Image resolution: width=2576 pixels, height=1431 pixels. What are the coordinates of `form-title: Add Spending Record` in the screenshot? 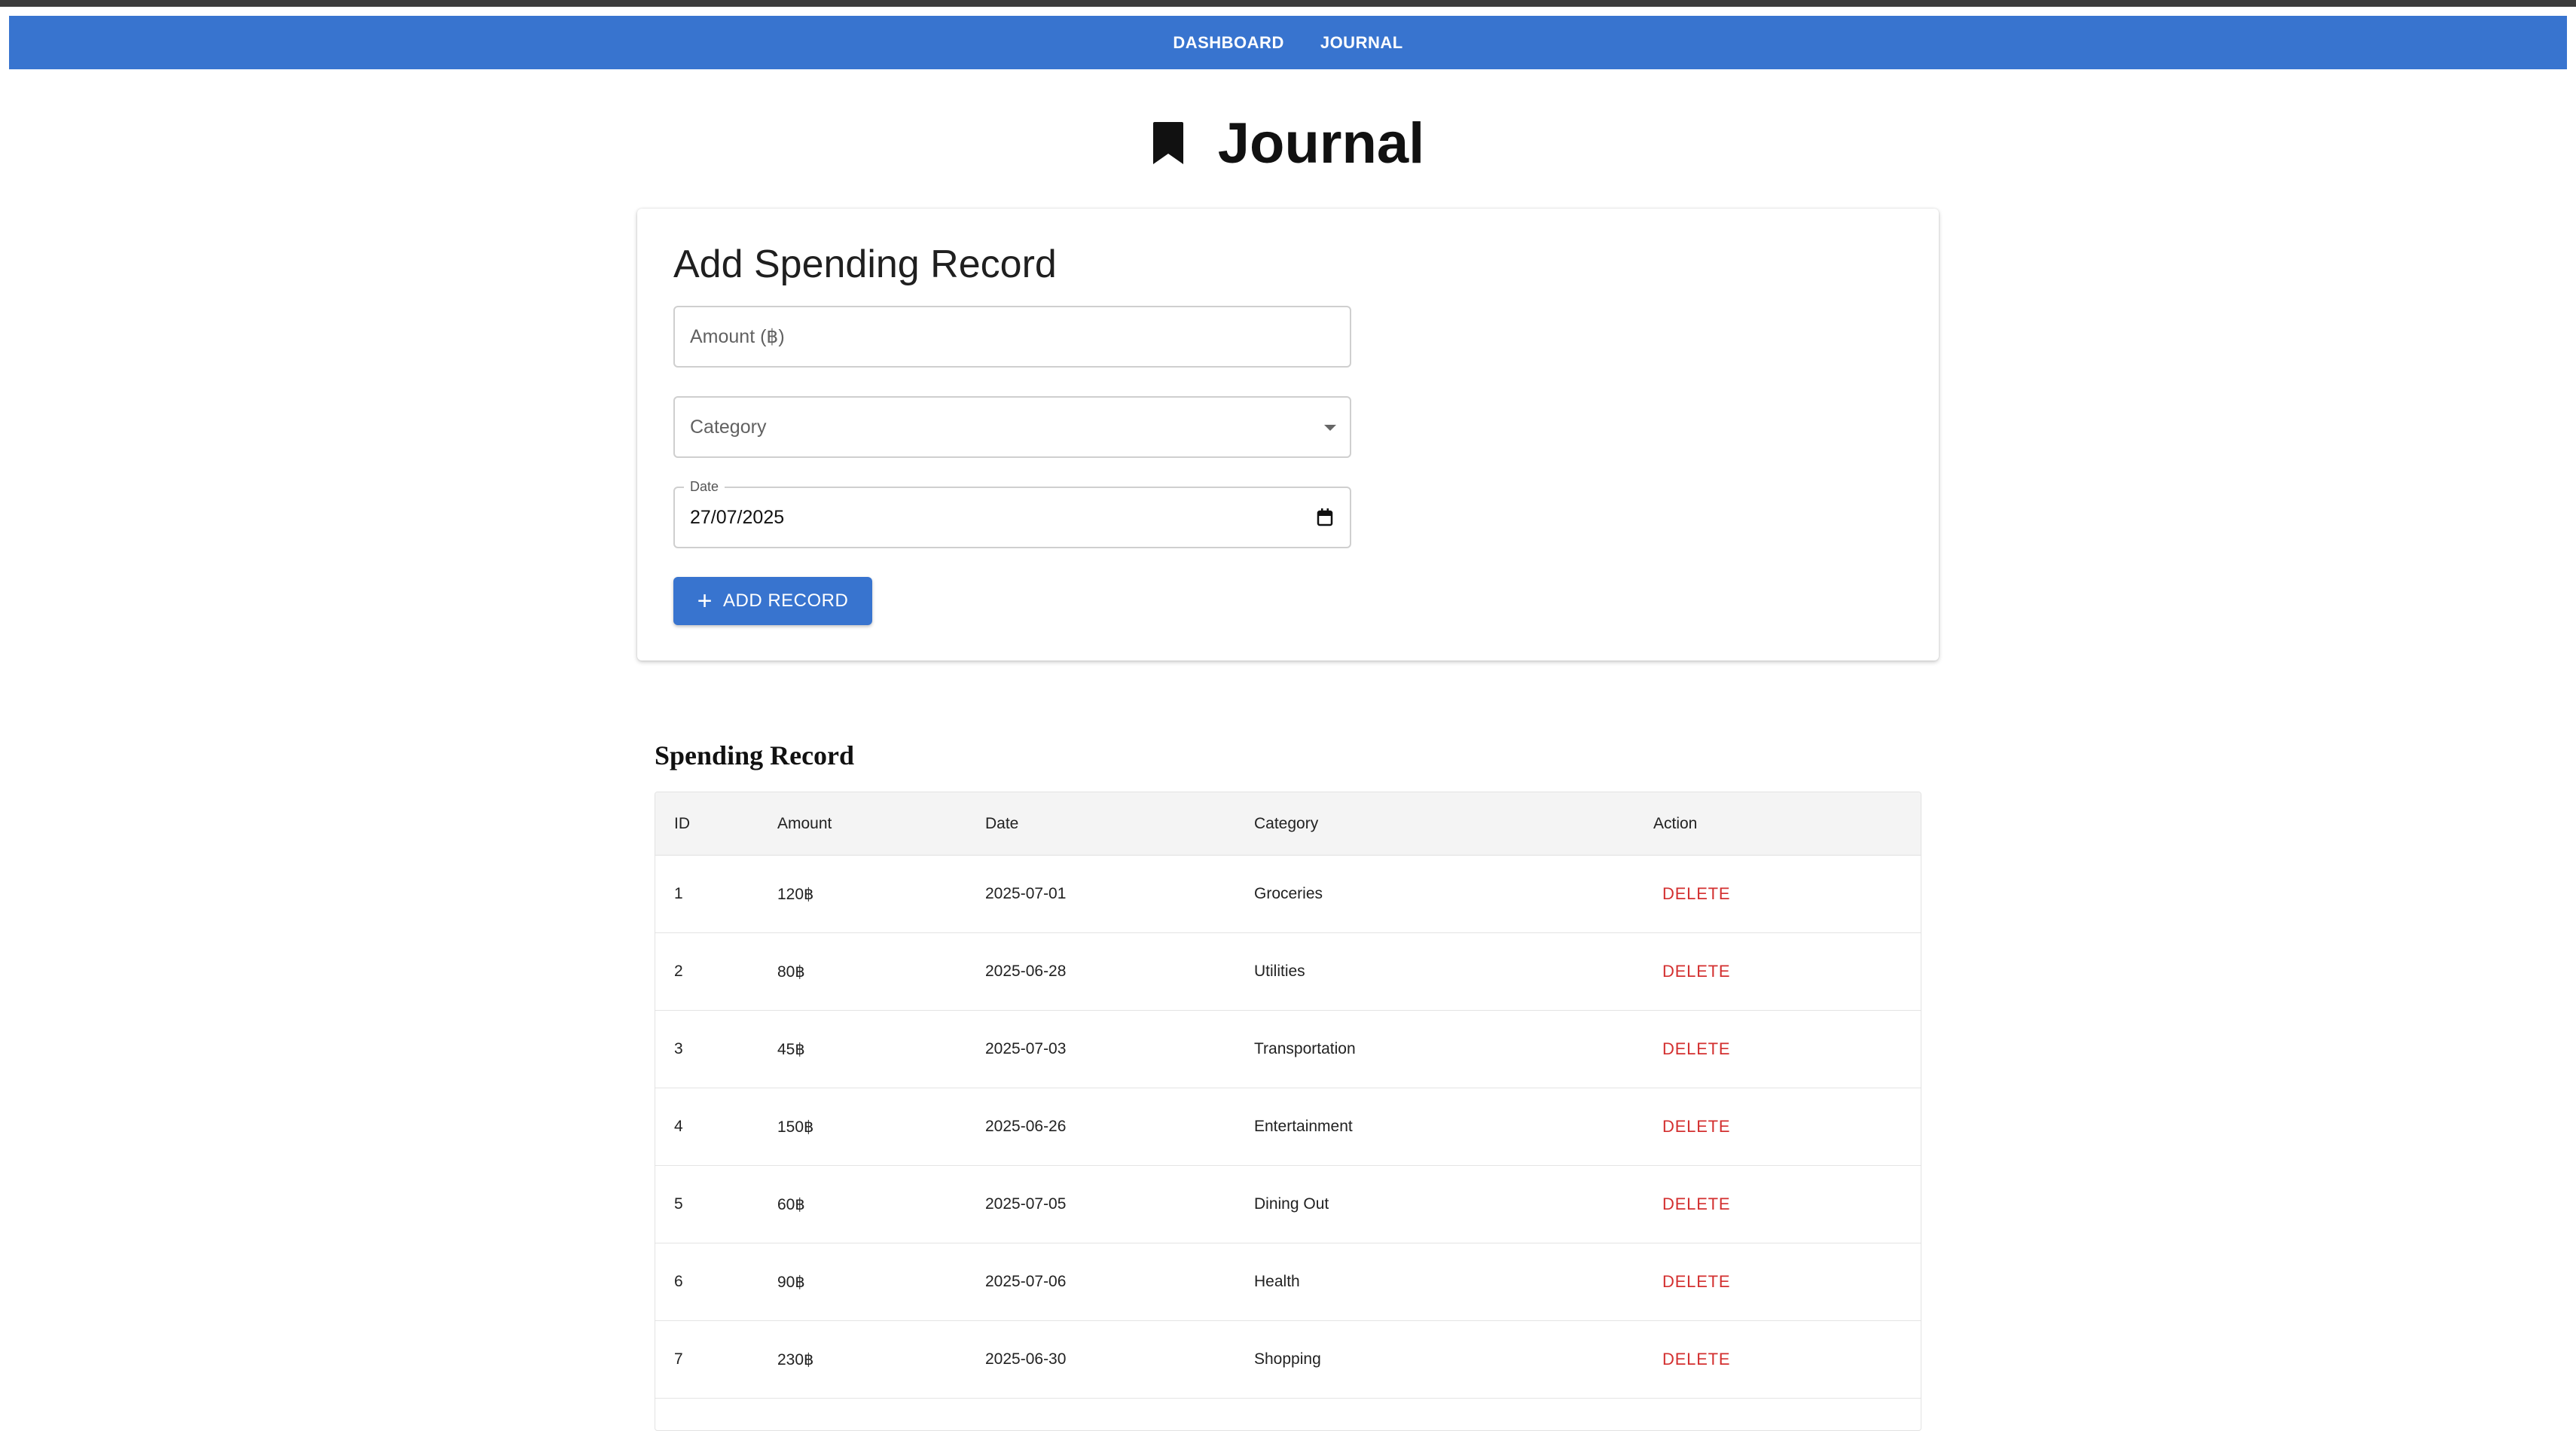 It's located at (865, 264).